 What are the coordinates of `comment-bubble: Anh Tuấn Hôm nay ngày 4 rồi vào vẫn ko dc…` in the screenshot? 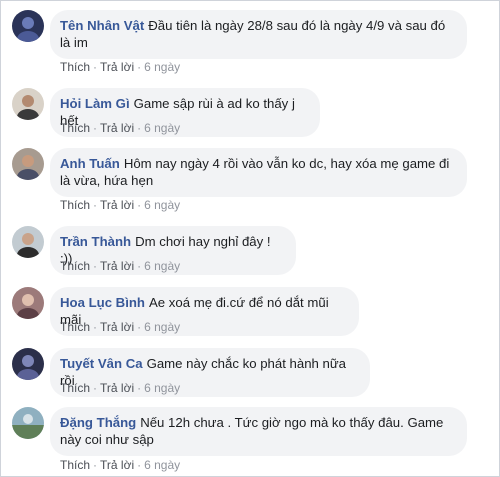 It's located at (258, 172).